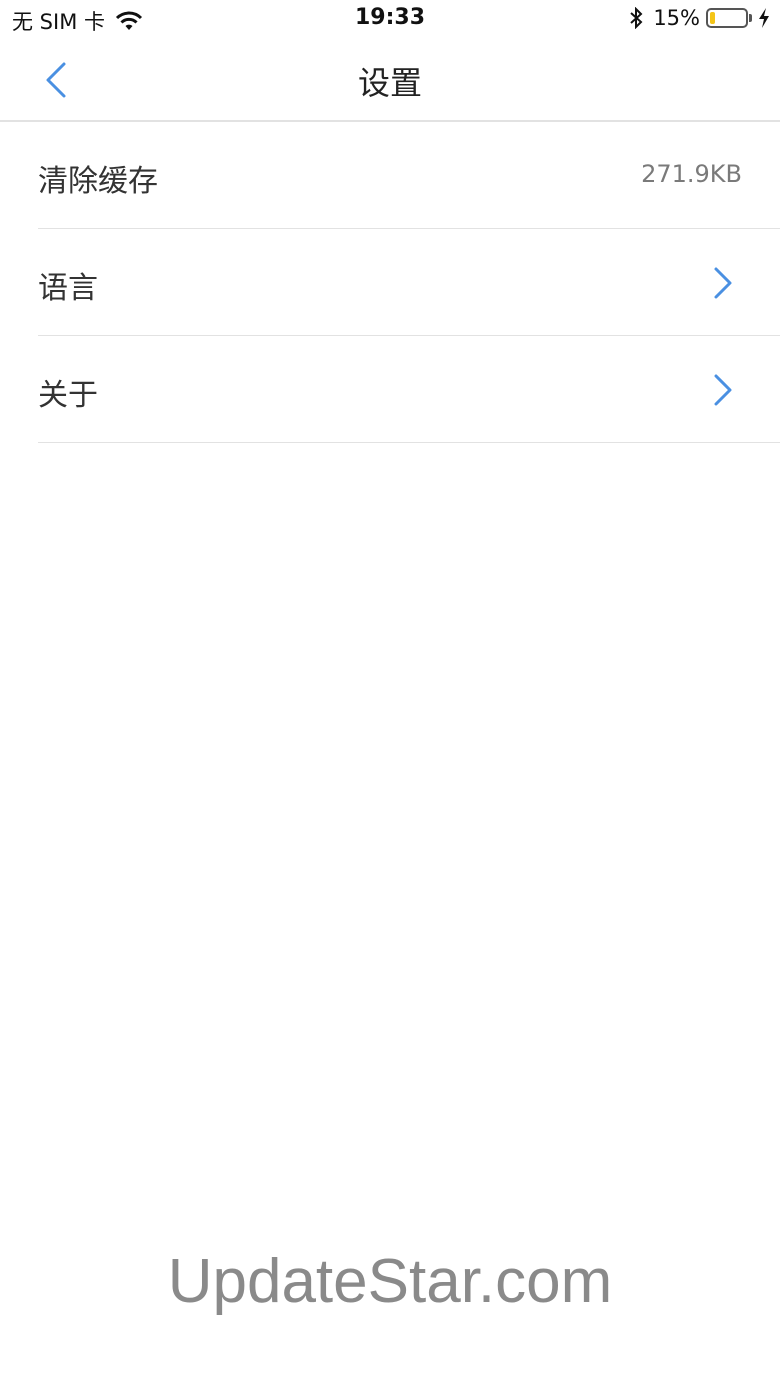 This screenshot has width=780, height=1387. Describe the element at coordinates (98, 181) in the screenshot. I see `clear-cache-label: 清除缓存` at that location.